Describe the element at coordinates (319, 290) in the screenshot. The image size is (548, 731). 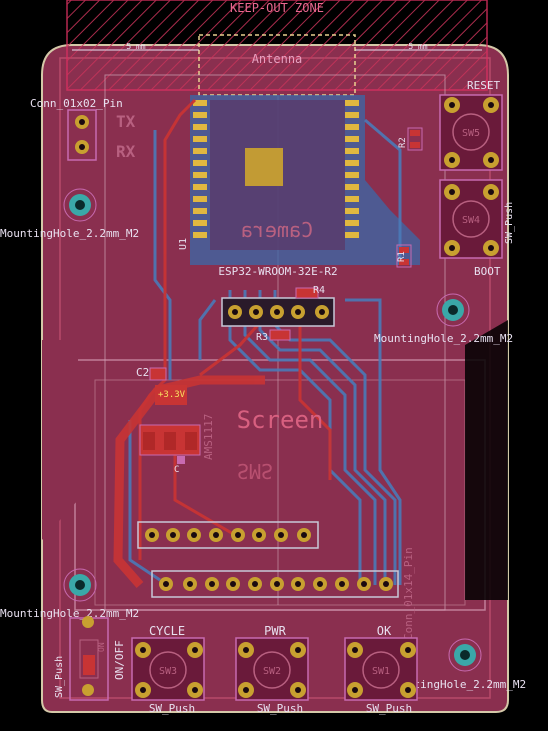
I see `r4-label: R4` at that location.